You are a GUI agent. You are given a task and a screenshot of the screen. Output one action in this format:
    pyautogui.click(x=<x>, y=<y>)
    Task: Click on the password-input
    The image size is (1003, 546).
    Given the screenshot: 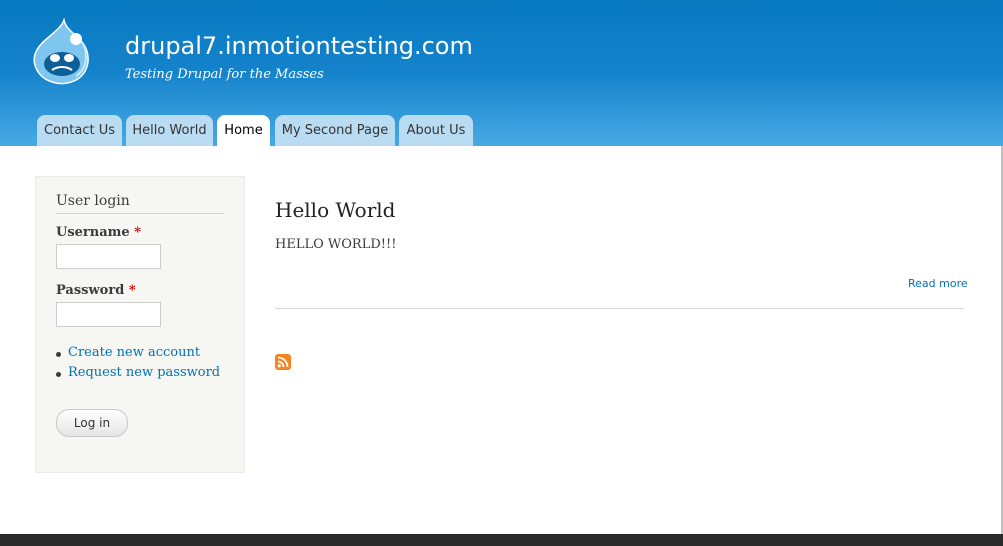 What is the action you would take?
    pyautogui.click(x=108, y=314)
    